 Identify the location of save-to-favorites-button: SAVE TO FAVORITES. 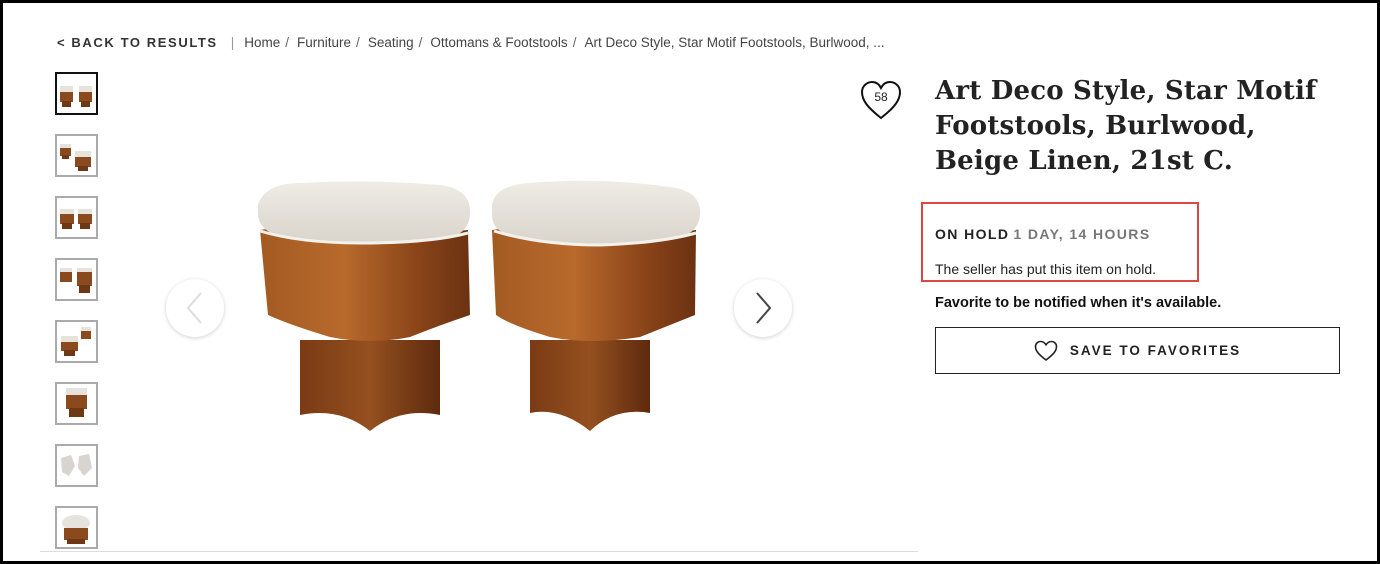
(1137, 350).